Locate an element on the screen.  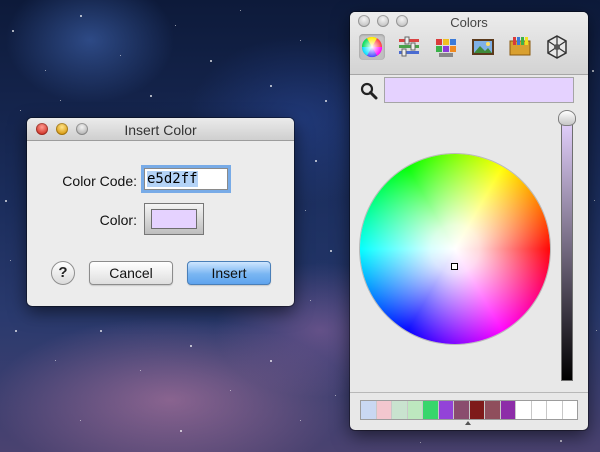
color-sliders-icon is located at coordinates (409, 47).